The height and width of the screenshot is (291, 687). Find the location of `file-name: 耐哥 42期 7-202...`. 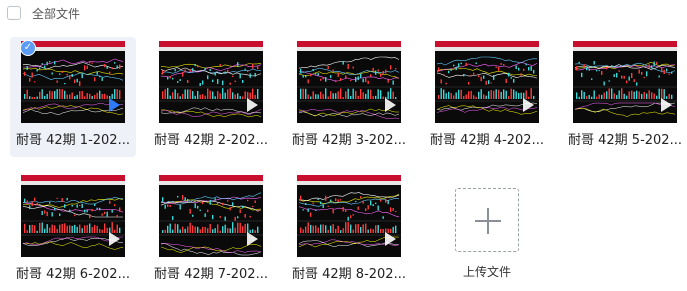

file-name: 耐哥 42期 7-202... is located at coordinates (211, 272).